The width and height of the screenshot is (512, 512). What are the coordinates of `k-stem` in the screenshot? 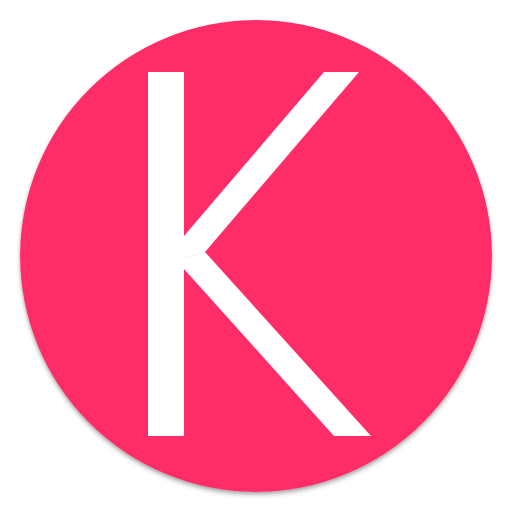 It's located at (166, 254).